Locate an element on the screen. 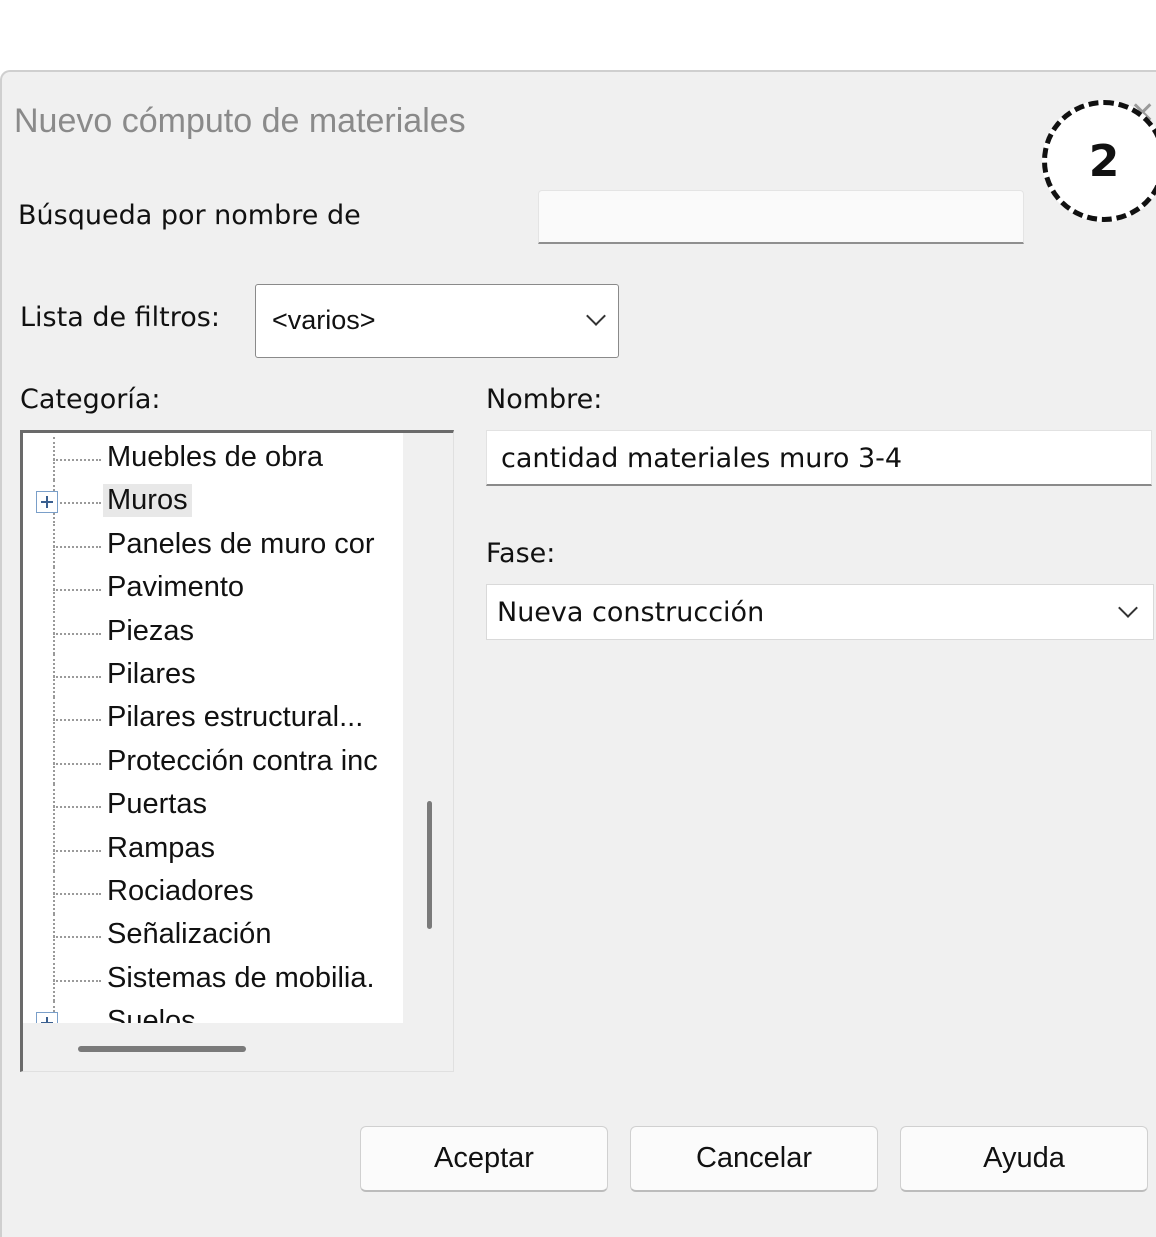 The width and height of the screenshot is (1156, 1237). expand-plus-icon is located at coordinates (47, 502).